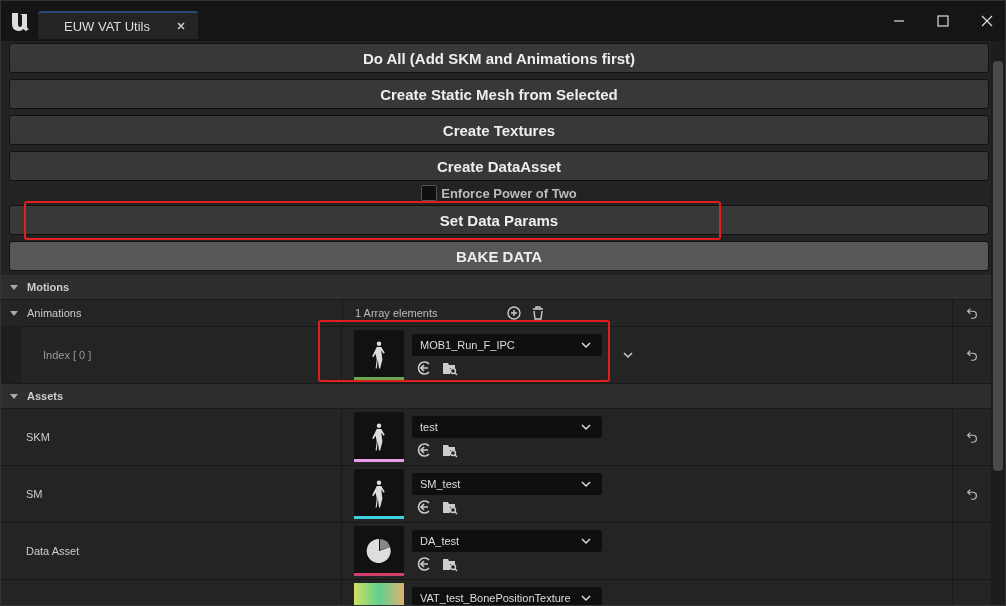  Describe the element at coordinates (943, 21) in the screenshot. I see `maximize-icon` at that location.